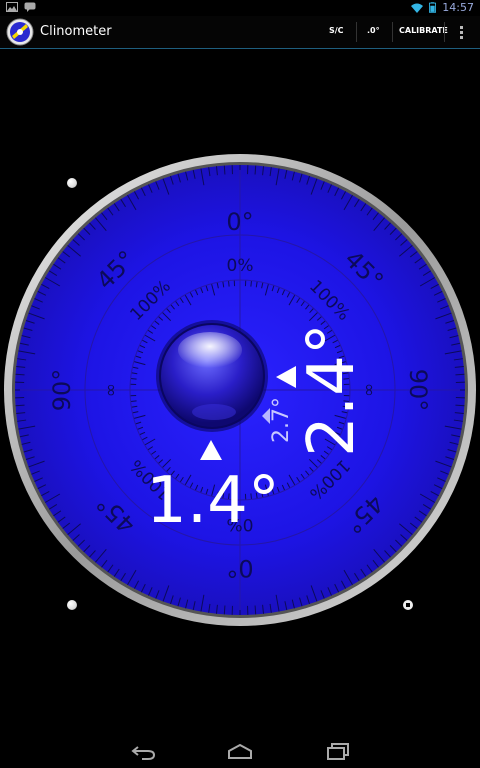  Describe the element at coordinates (462, 33) in the screenshot. I see `more-vert-icon` at that location.